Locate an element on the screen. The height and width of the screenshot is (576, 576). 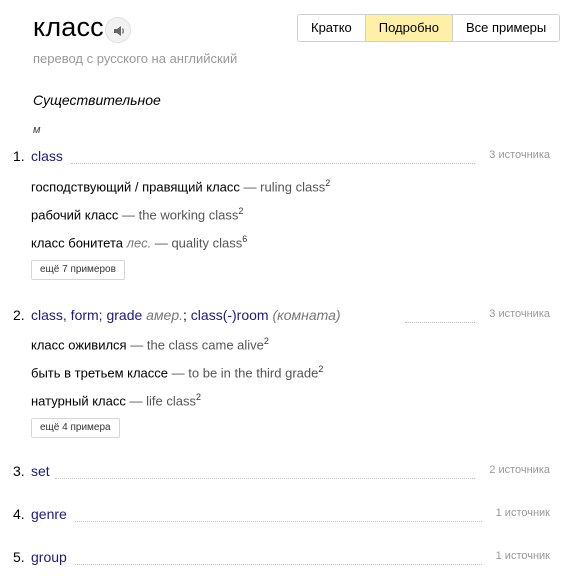
example-row: класс оживился — the class came alive2 is located at coordinates (150, 344).